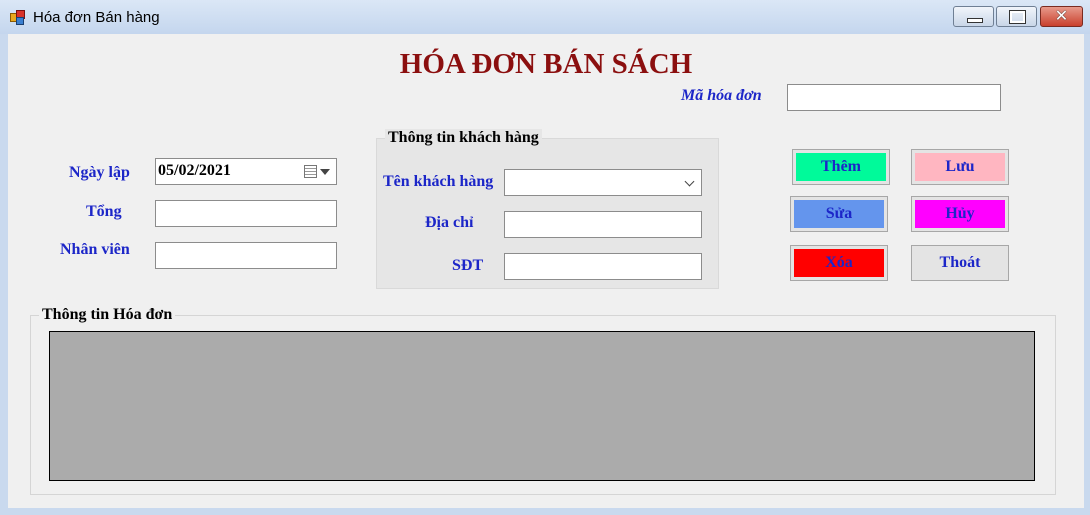 The width and height of the screenshot is (1090, 515). I want to click on window-title: Hóa đơn Bán hàng, so click(96, 17).